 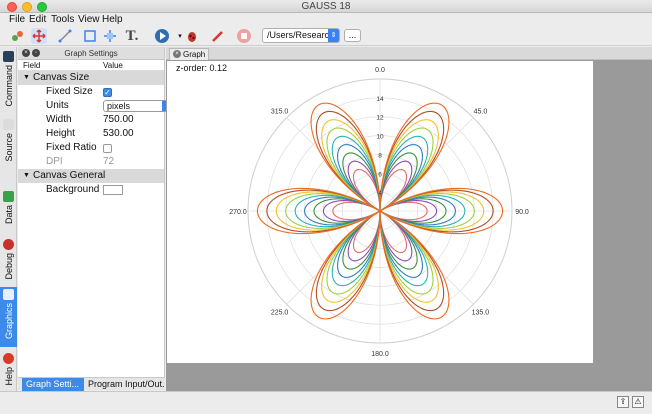 I want to click on pencil-icon, so click(x=217, y=36).